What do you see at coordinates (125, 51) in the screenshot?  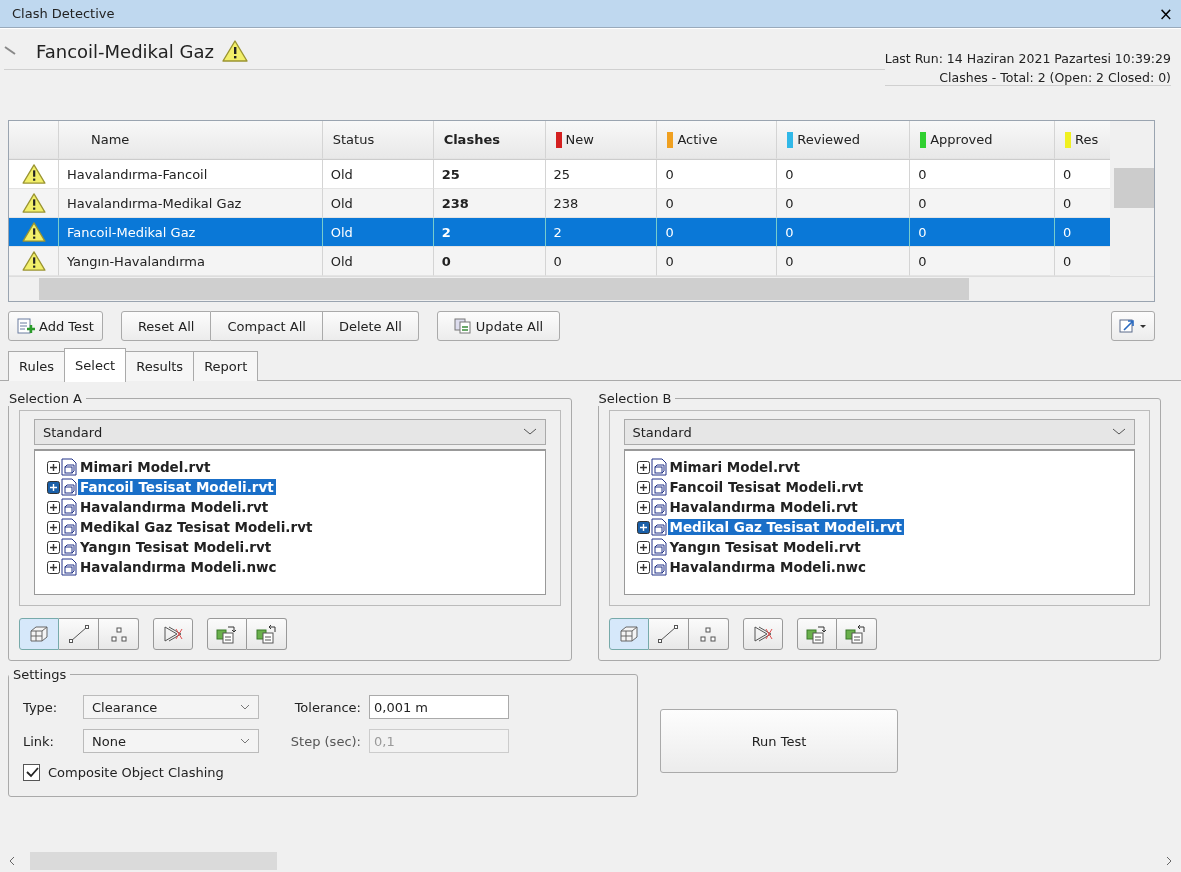 I see `test-name: Fancoil-Medikal Gaz` at bounding box center [125, 51].